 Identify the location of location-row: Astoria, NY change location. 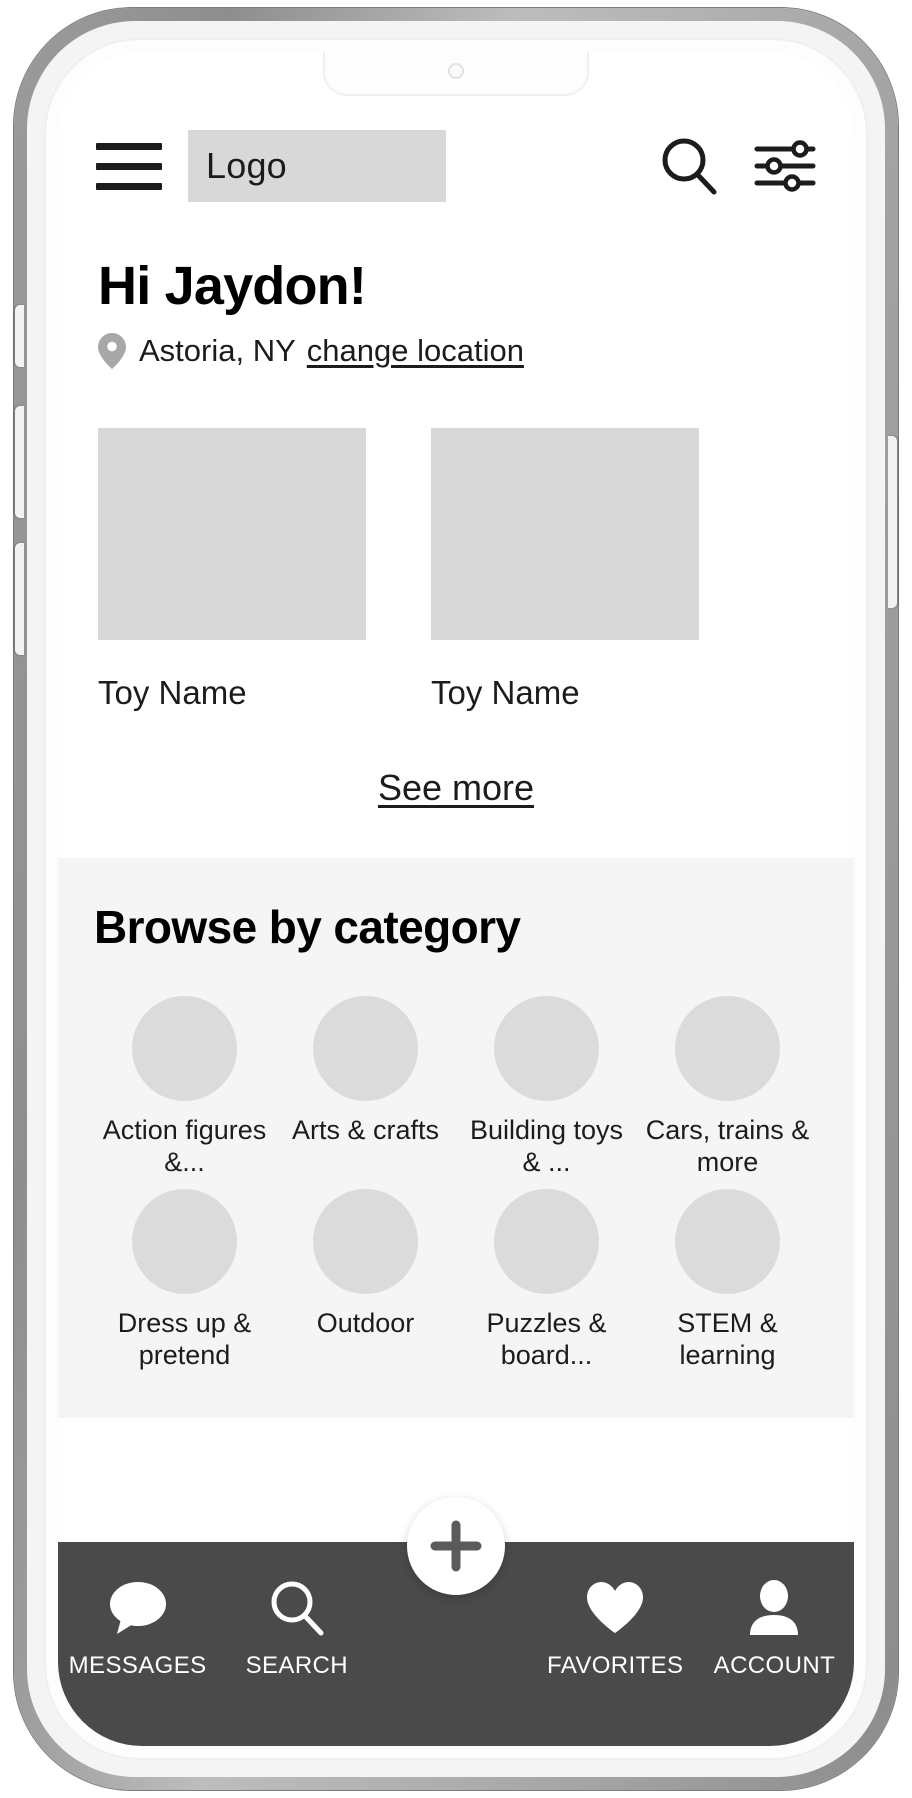
(456, 350).